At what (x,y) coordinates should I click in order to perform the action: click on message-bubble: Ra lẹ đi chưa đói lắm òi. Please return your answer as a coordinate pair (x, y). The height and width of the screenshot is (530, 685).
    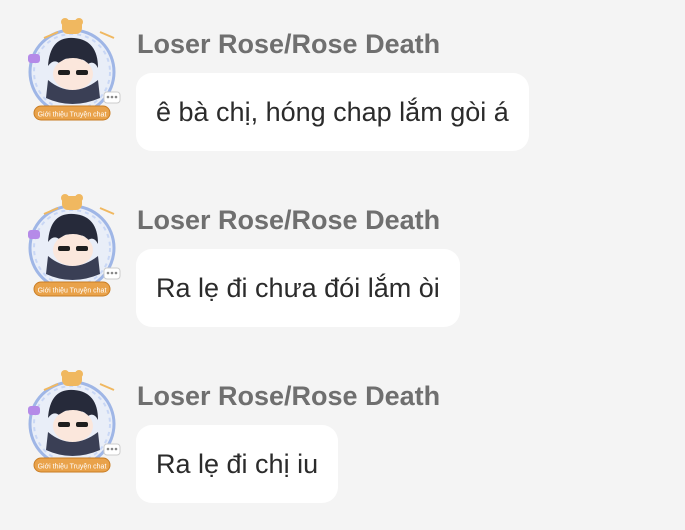
    Looking at the image, I should click on (298, 288).